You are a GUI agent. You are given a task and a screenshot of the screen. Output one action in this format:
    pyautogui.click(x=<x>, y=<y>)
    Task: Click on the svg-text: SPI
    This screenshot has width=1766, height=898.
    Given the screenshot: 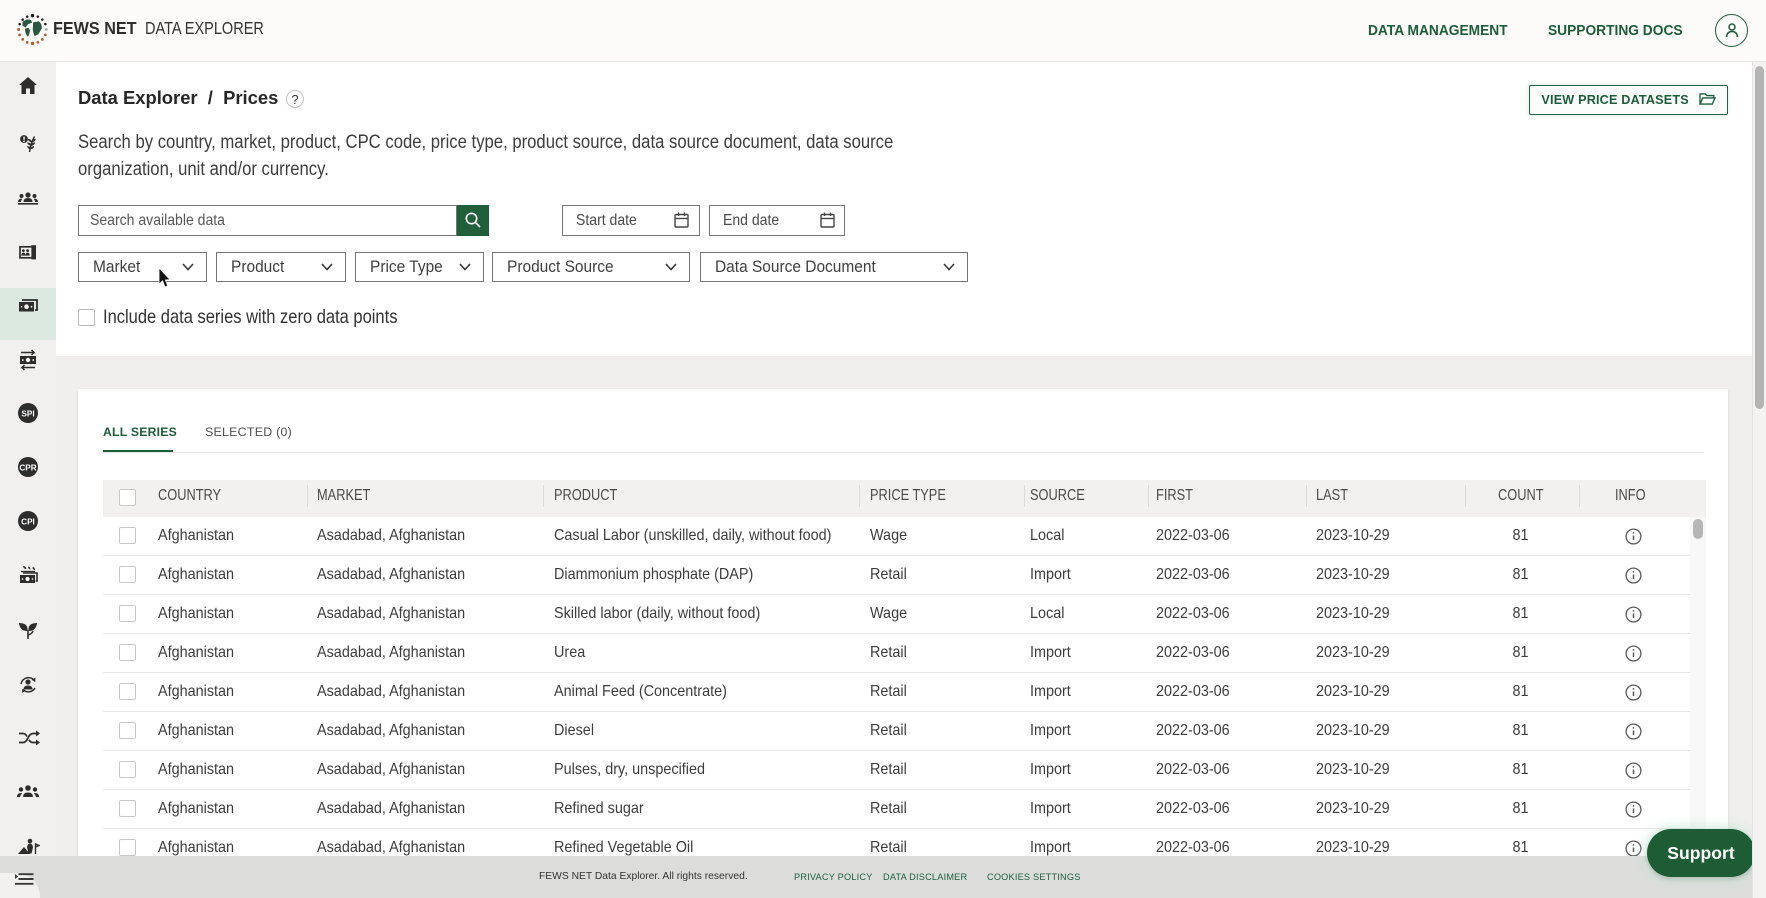 What is the action you would take?
    pyautogui.click(x=27, y=413)
    